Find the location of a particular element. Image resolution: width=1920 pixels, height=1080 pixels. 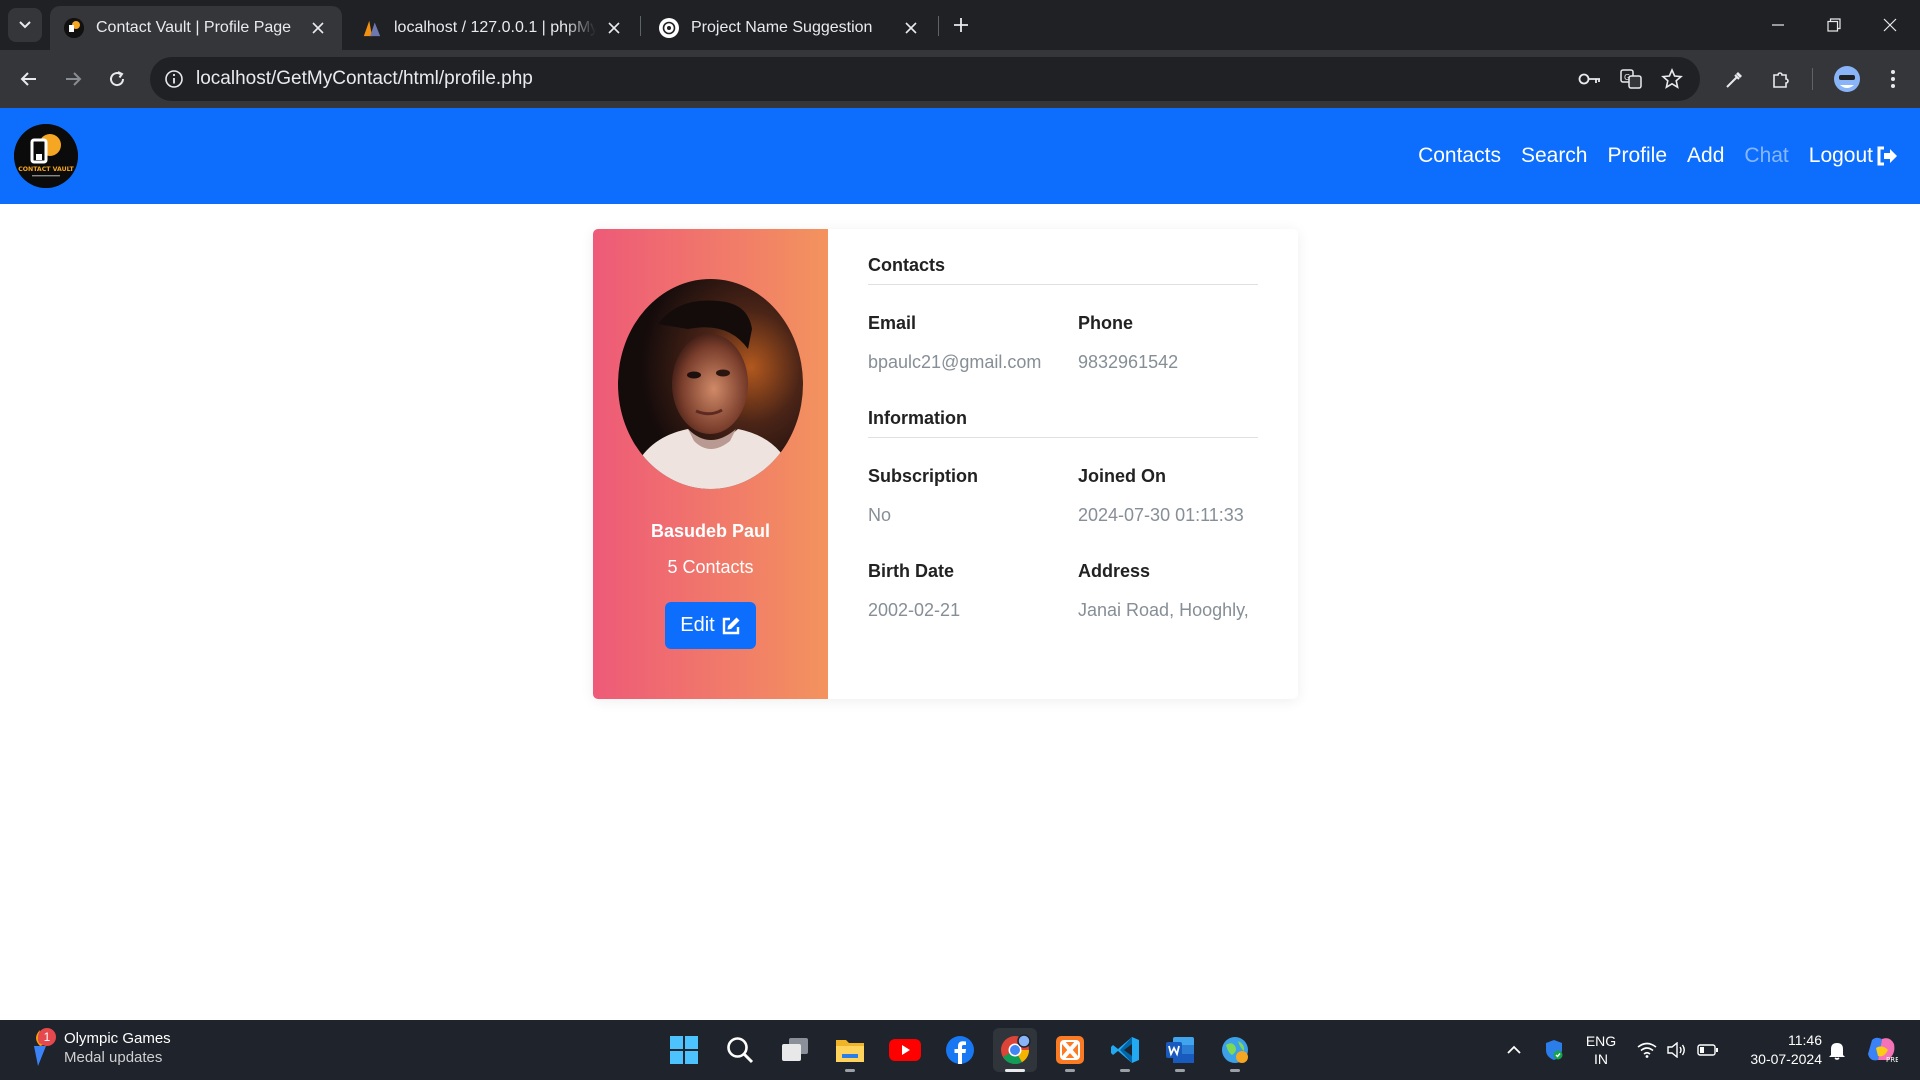

profile-photo is located at coordinates (710, 384).